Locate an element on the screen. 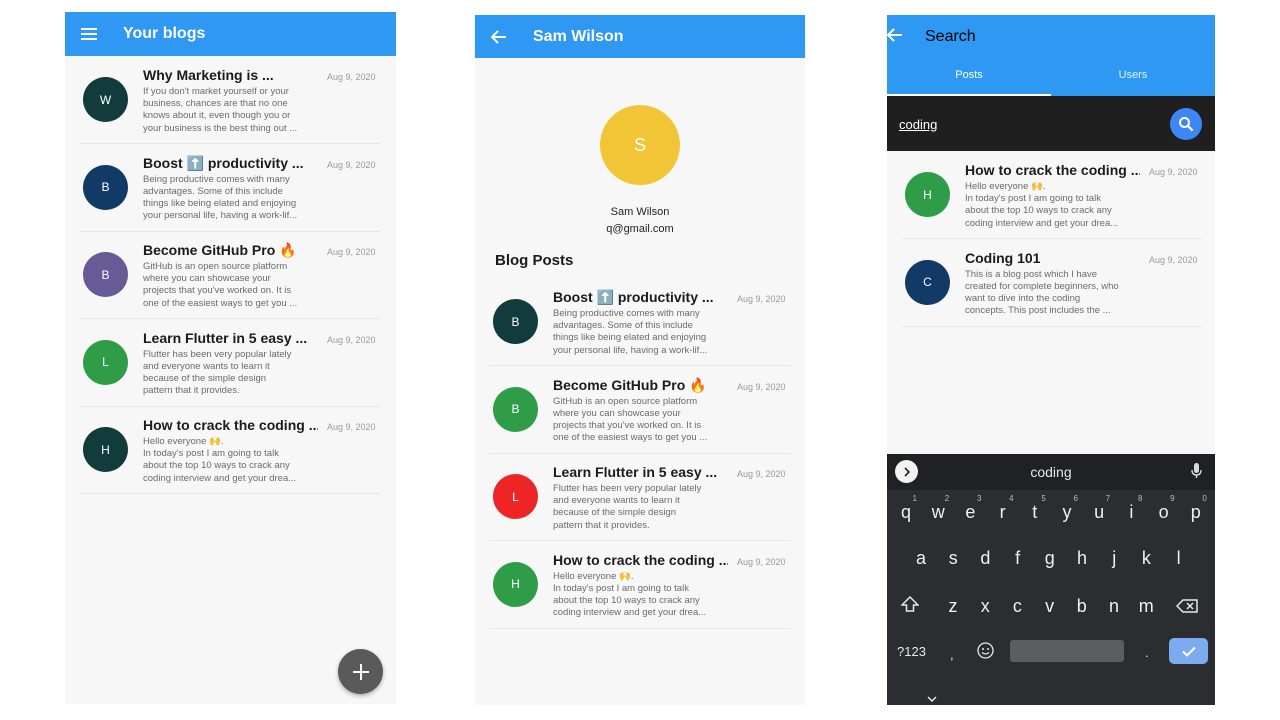 This screenshot has height=720, width=1280. search-button is located at coordinates (1186, 124).